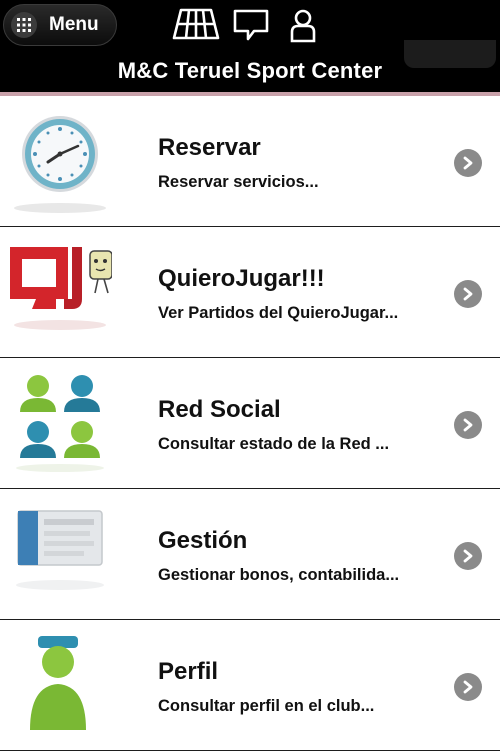 This screenshot has height=751, width=500. Describe the element at coordinates (60, 685) in the screenshot. I see `profile-user-icon` at that location.